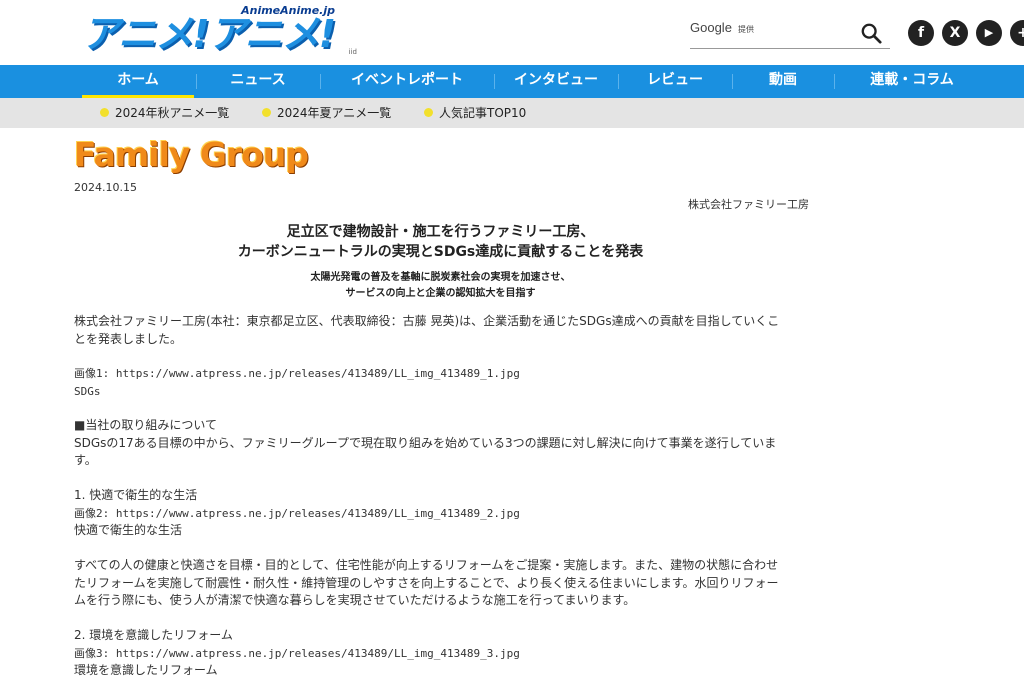 The image size is (1024, 683). I want to click on item-heading: 1. 快適で衛生的な生活, so click(136, 495).